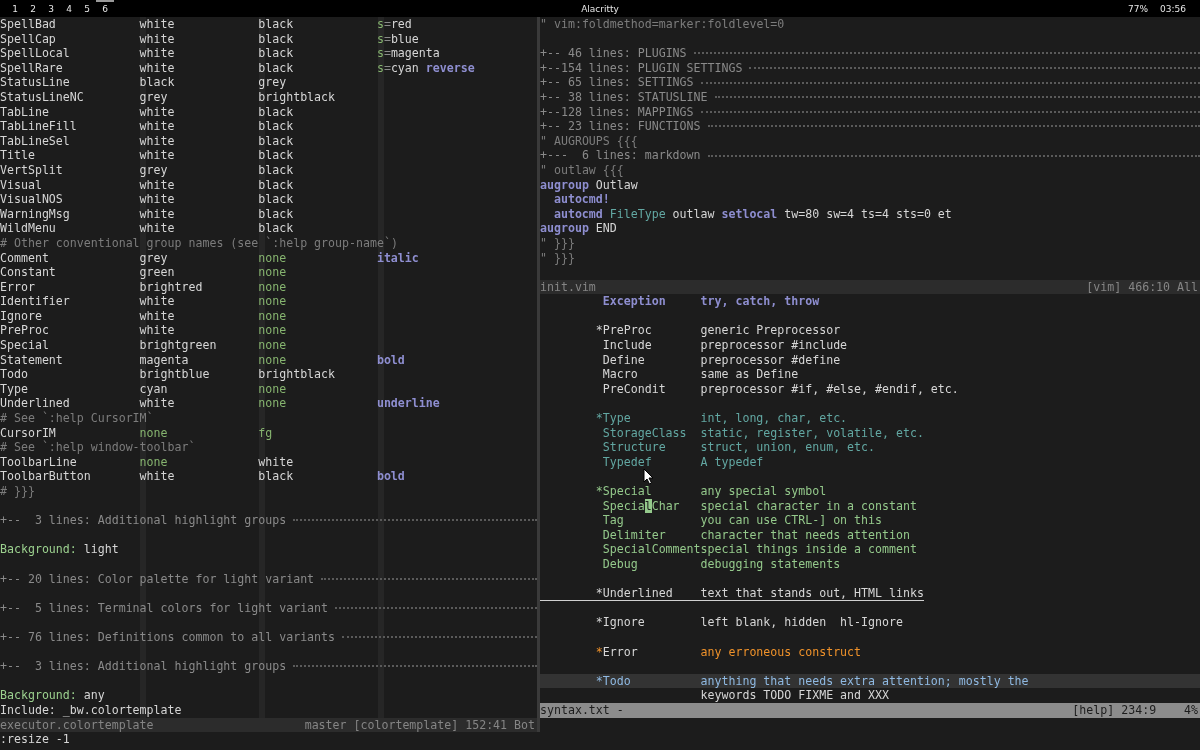  Describe the element at coordinates (774, 345) in the screenshot. I see `help-description: preprocessor #include` at that location.